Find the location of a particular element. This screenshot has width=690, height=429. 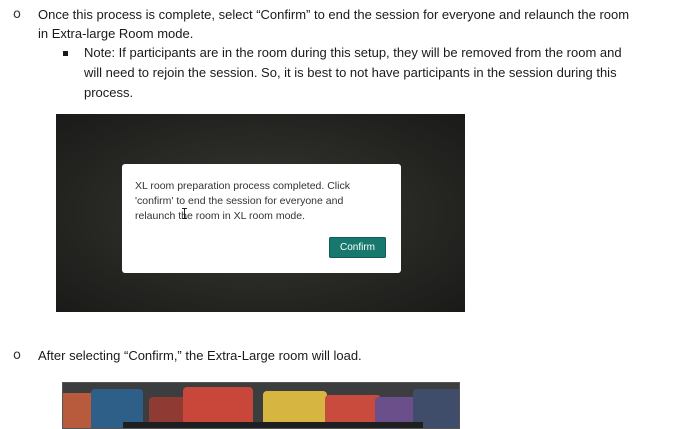

step-text-line-2: in Extra-large Room mode. is located at coordinates (116, 33).